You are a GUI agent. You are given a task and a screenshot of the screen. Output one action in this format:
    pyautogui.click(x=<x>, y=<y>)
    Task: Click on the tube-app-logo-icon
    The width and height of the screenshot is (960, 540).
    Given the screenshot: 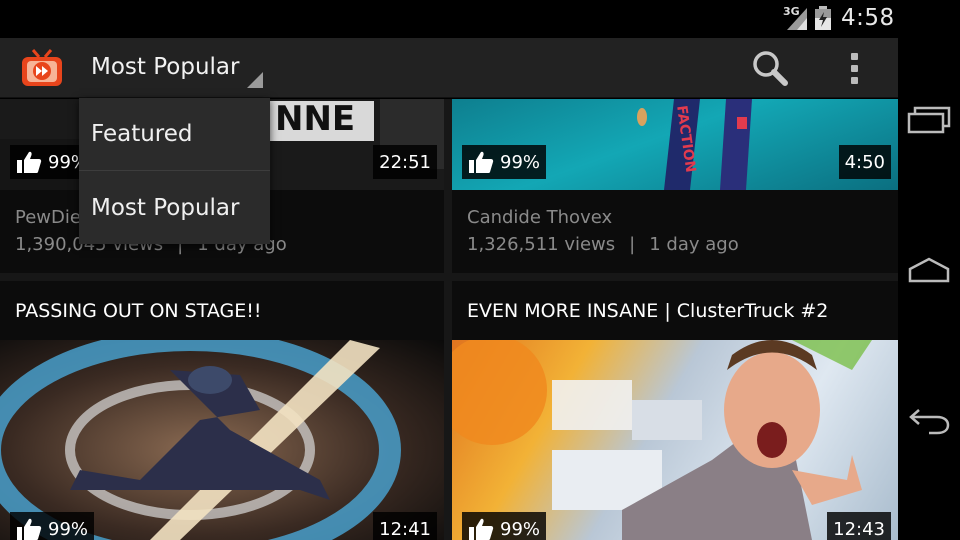 What is the action you would take?
    pyautogui.click(x=42, y=68)
    